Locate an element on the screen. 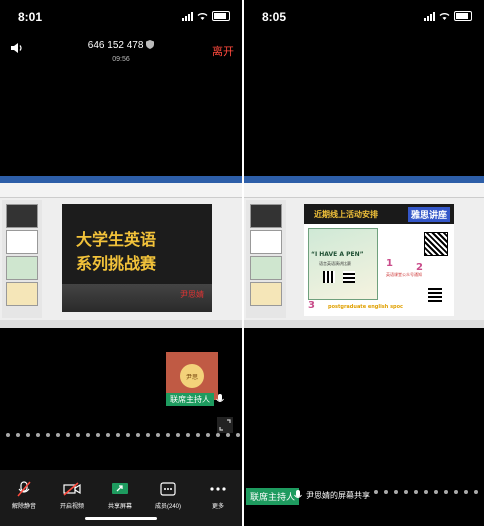  unmute-button: 解除静音 is located at coordinates (24, 495).